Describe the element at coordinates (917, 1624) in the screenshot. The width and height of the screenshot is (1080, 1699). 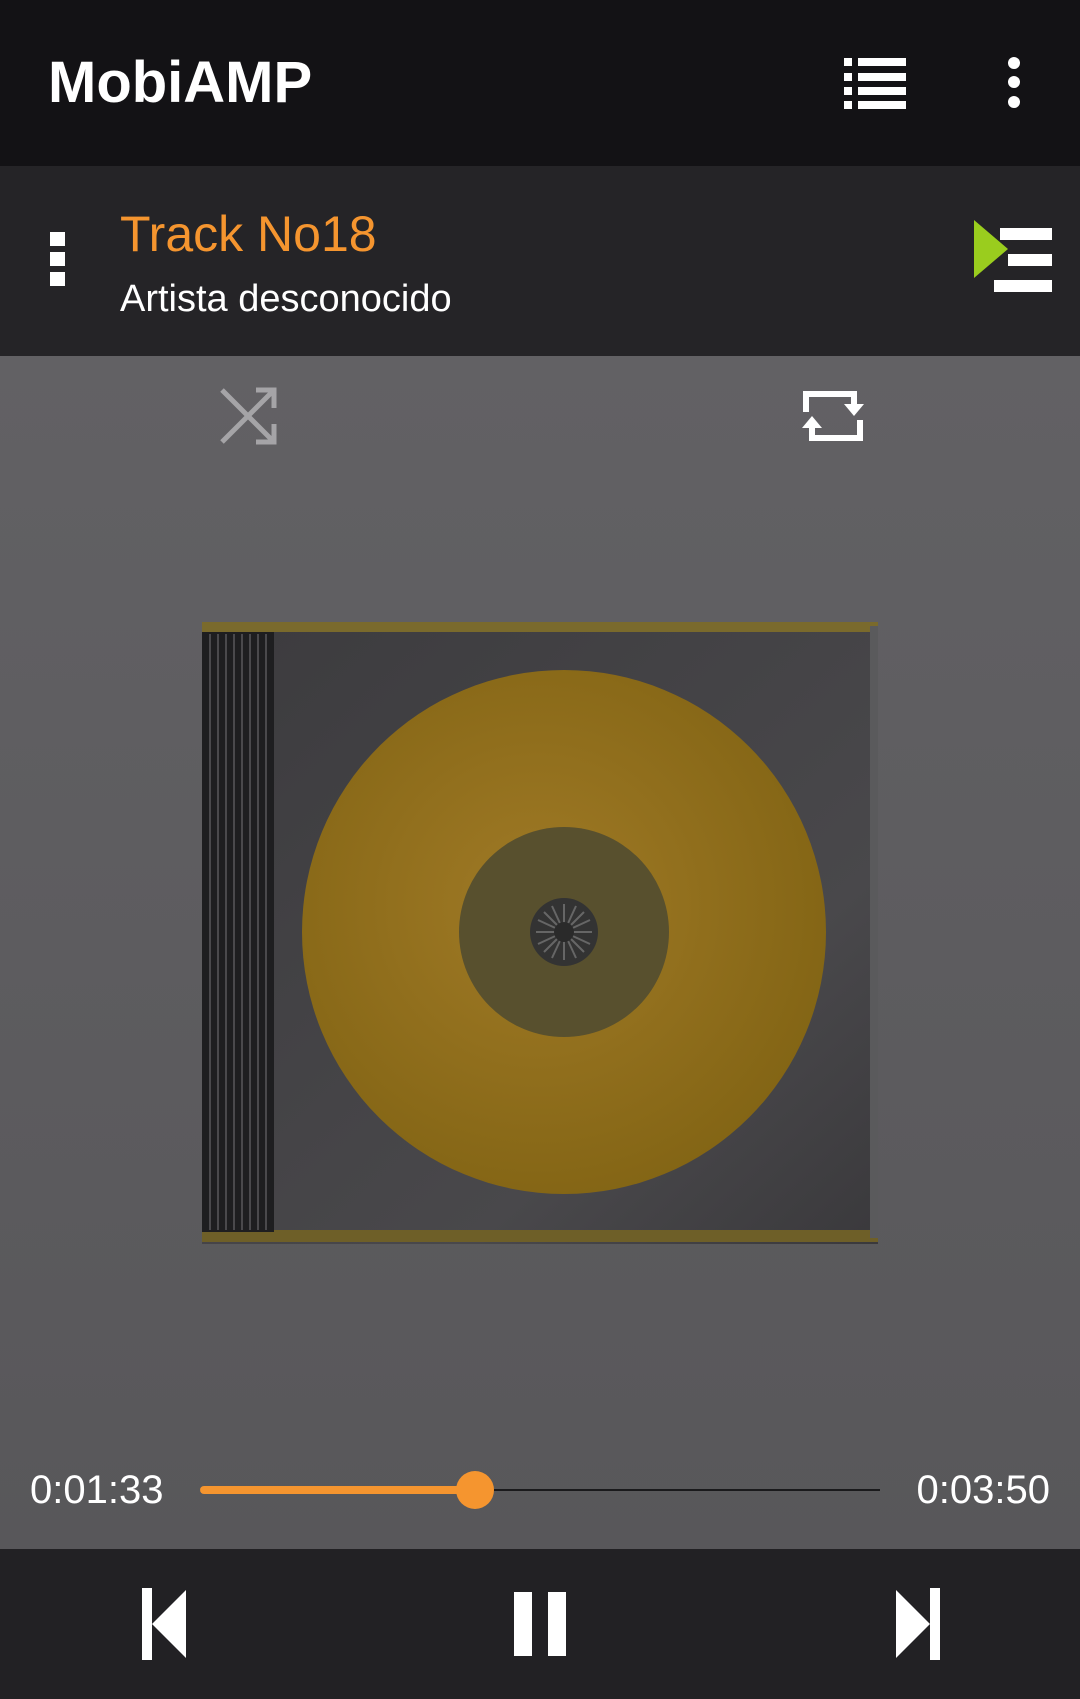
I see `next-icon` at that location.